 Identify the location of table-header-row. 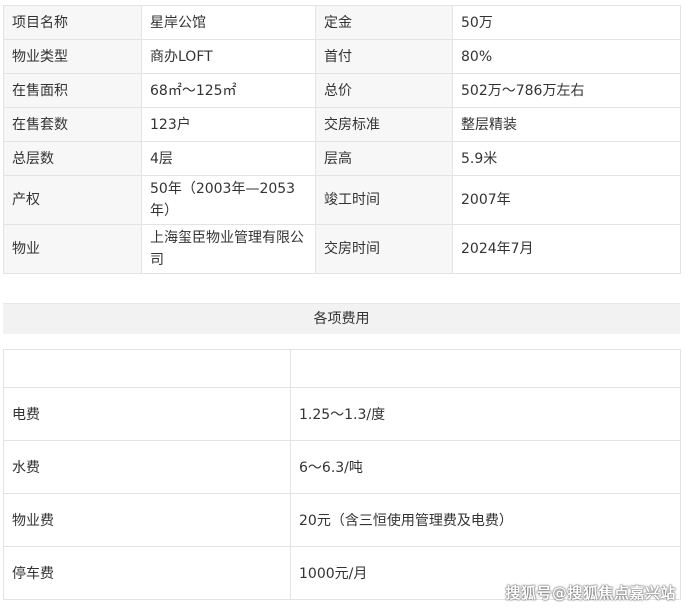
(342, 368).